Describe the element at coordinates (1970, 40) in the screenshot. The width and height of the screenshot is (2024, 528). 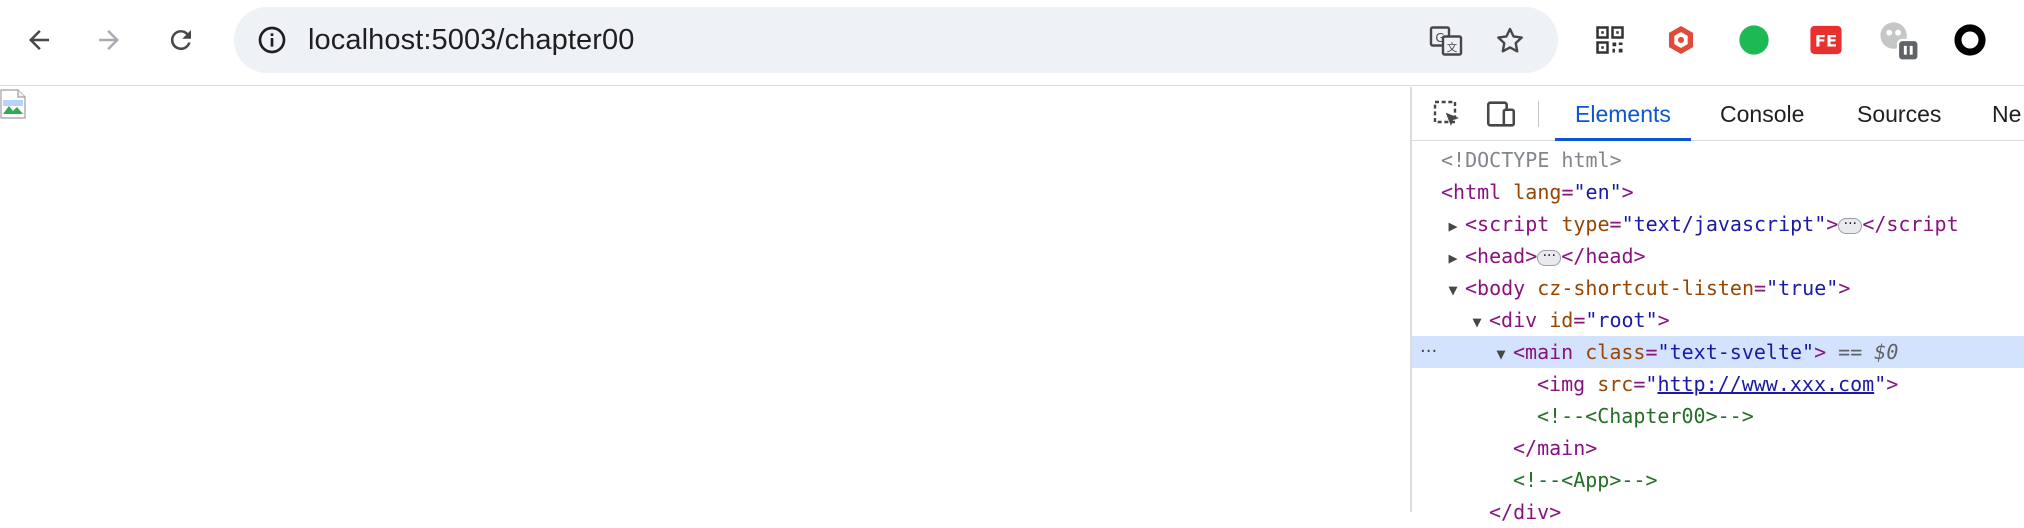
I see `profile-avatar-icon` at that location.